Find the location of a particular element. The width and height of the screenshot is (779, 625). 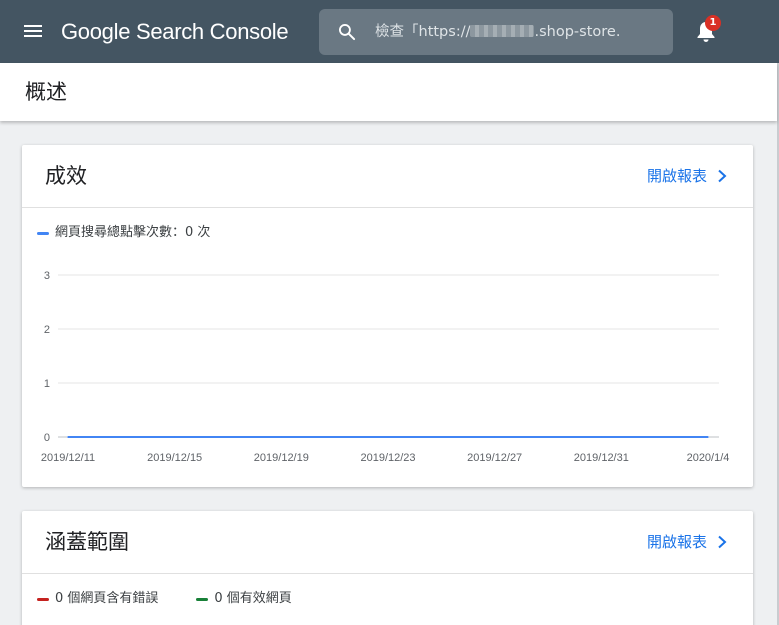

notification-badge: 1 is located at coordinates (713, 23).